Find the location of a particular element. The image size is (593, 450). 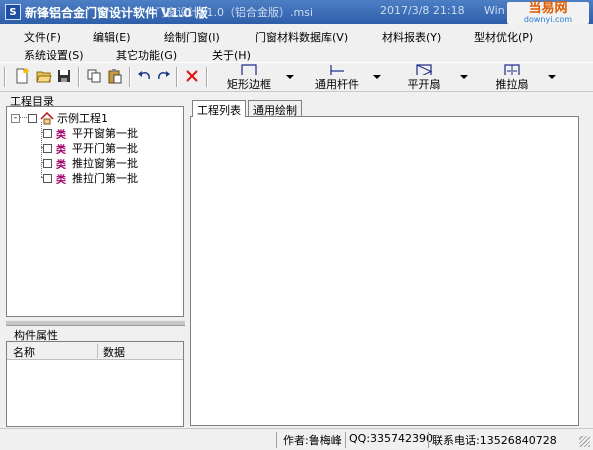

column-name: 名称 is located at coordinates (24, 352).